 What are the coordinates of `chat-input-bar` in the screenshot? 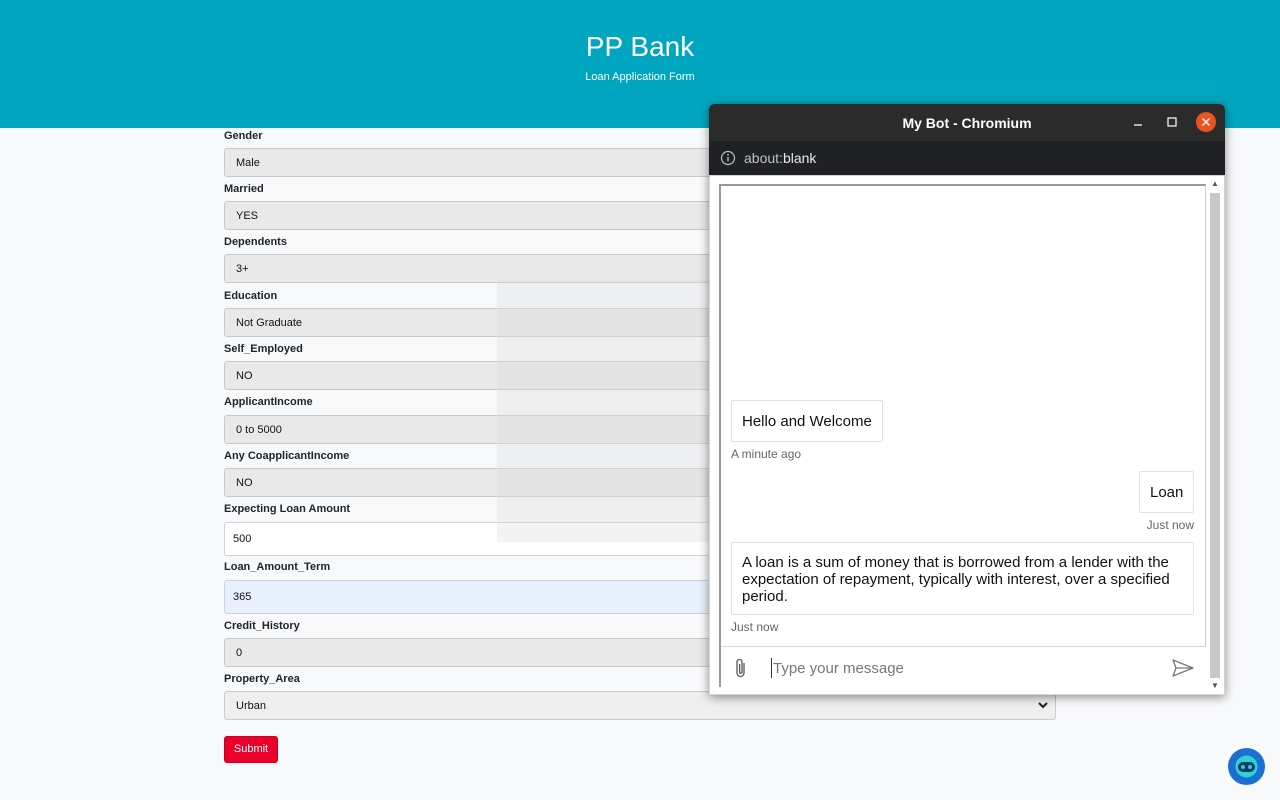 It's located at (963, 667).